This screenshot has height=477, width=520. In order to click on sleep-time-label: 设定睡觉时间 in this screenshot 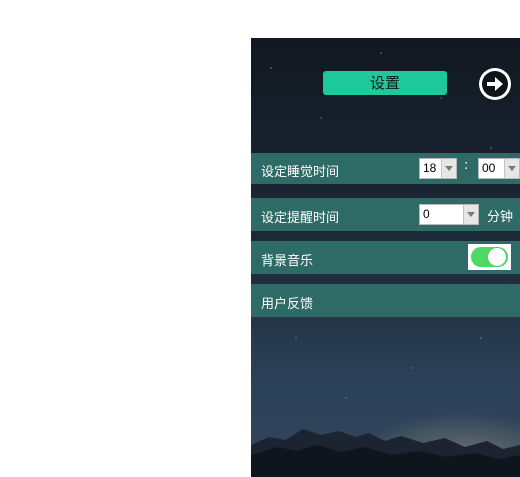, I will do `click(300, 172)`.